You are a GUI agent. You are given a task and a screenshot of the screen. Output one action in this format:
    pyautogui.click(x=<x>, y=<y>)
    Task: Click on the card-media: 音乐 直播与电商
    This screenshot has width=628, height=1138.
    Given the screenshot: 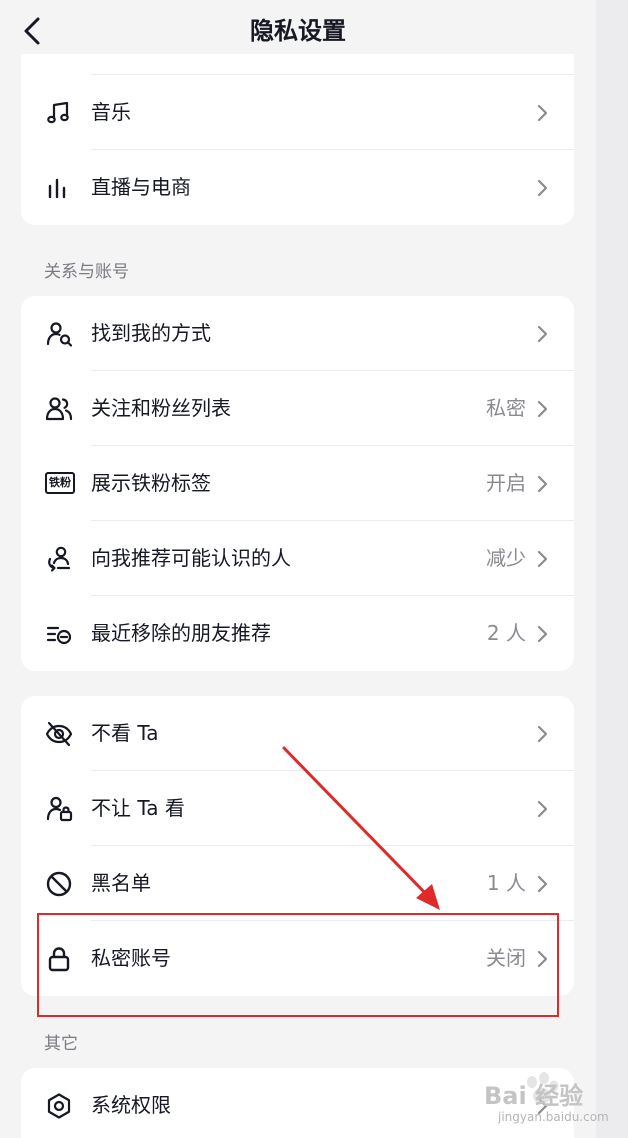 What is the action you would take?
    pyautogui.click(x=297, y=139)
    